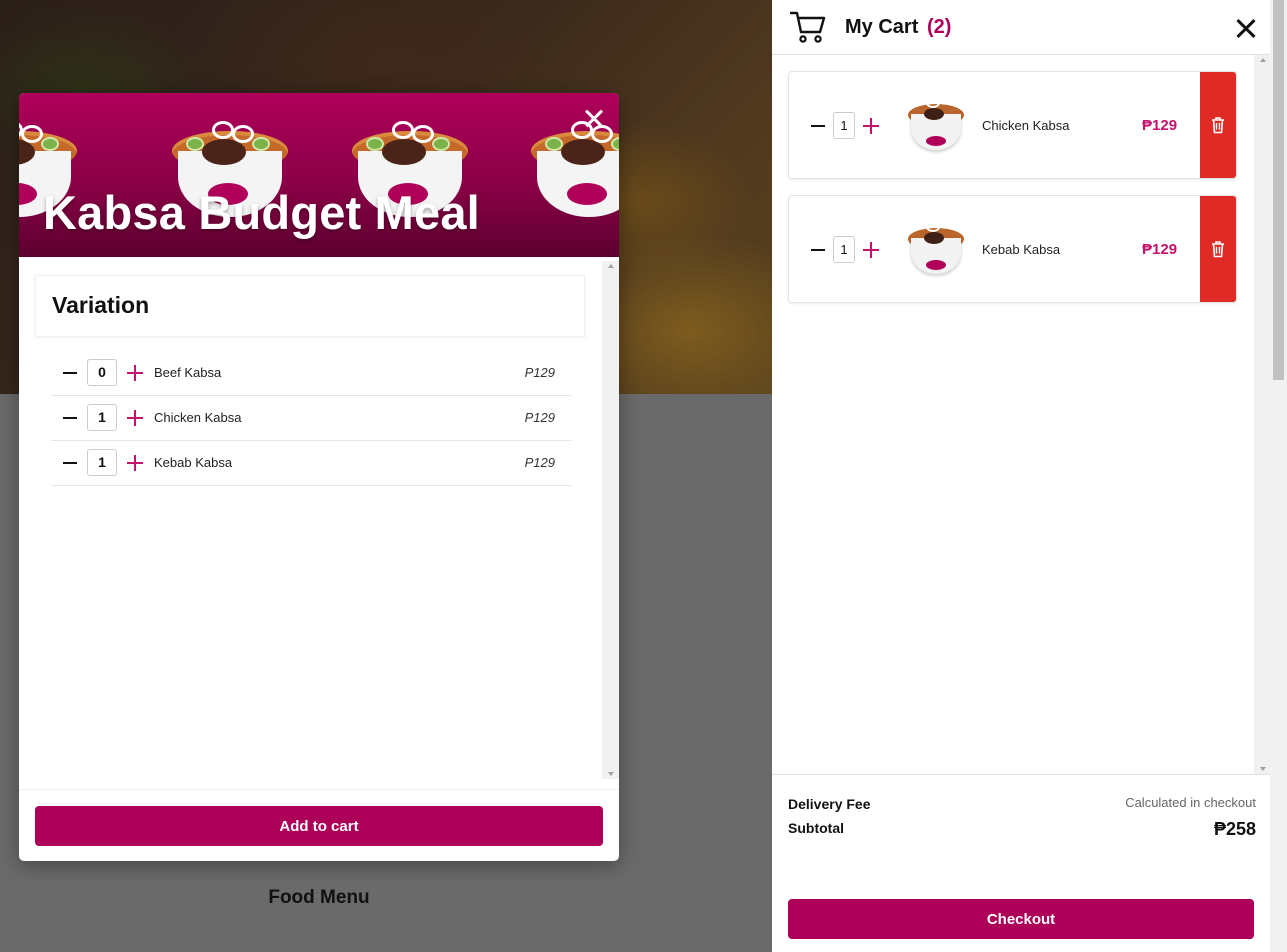 This screenshot has width=1287, height=952. I want to click on variation-row: 0 Beef Kabsa P129, so click(311, 373).